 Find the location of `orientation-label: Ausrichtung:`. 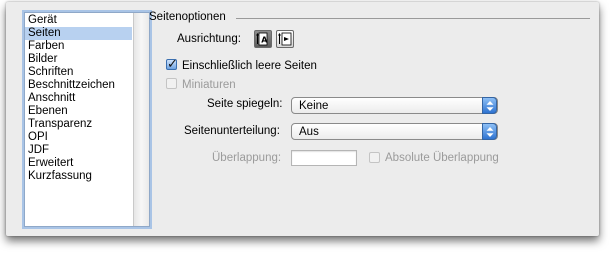

orientation-label: Ausrichtung: is located at coordinates (209, 39).